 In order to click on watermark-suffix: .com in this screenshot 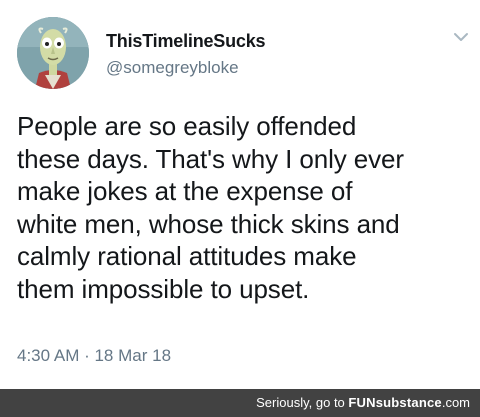, I will do `click(455, 402)`.